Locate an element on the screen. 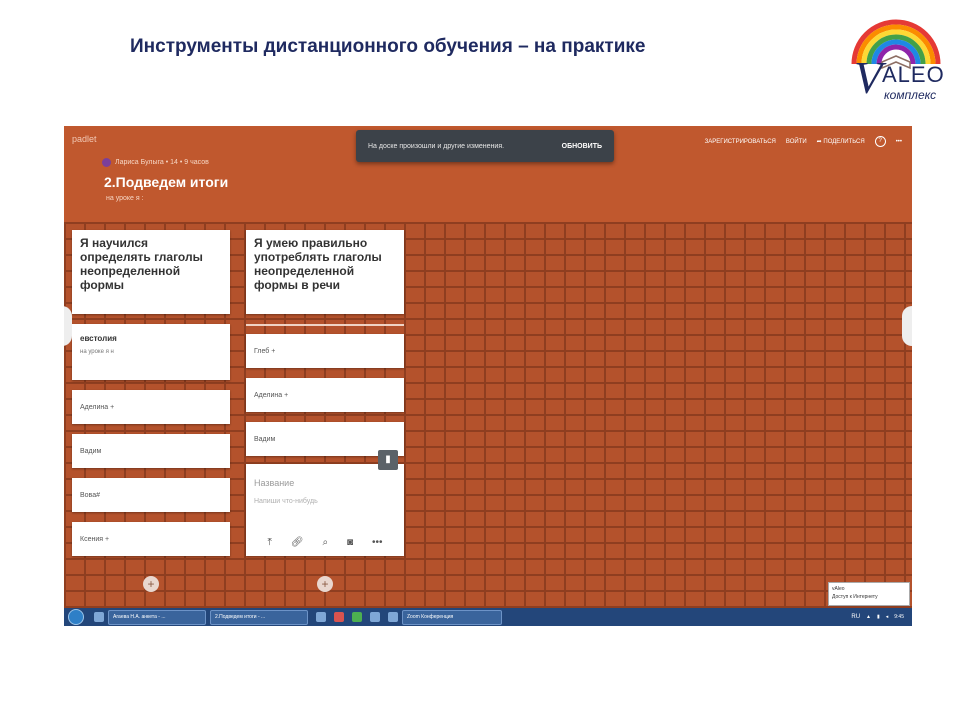 Image resolution: width=960 pixels, height=720 pixels. opera-icon is located at coordinates (339, 617).